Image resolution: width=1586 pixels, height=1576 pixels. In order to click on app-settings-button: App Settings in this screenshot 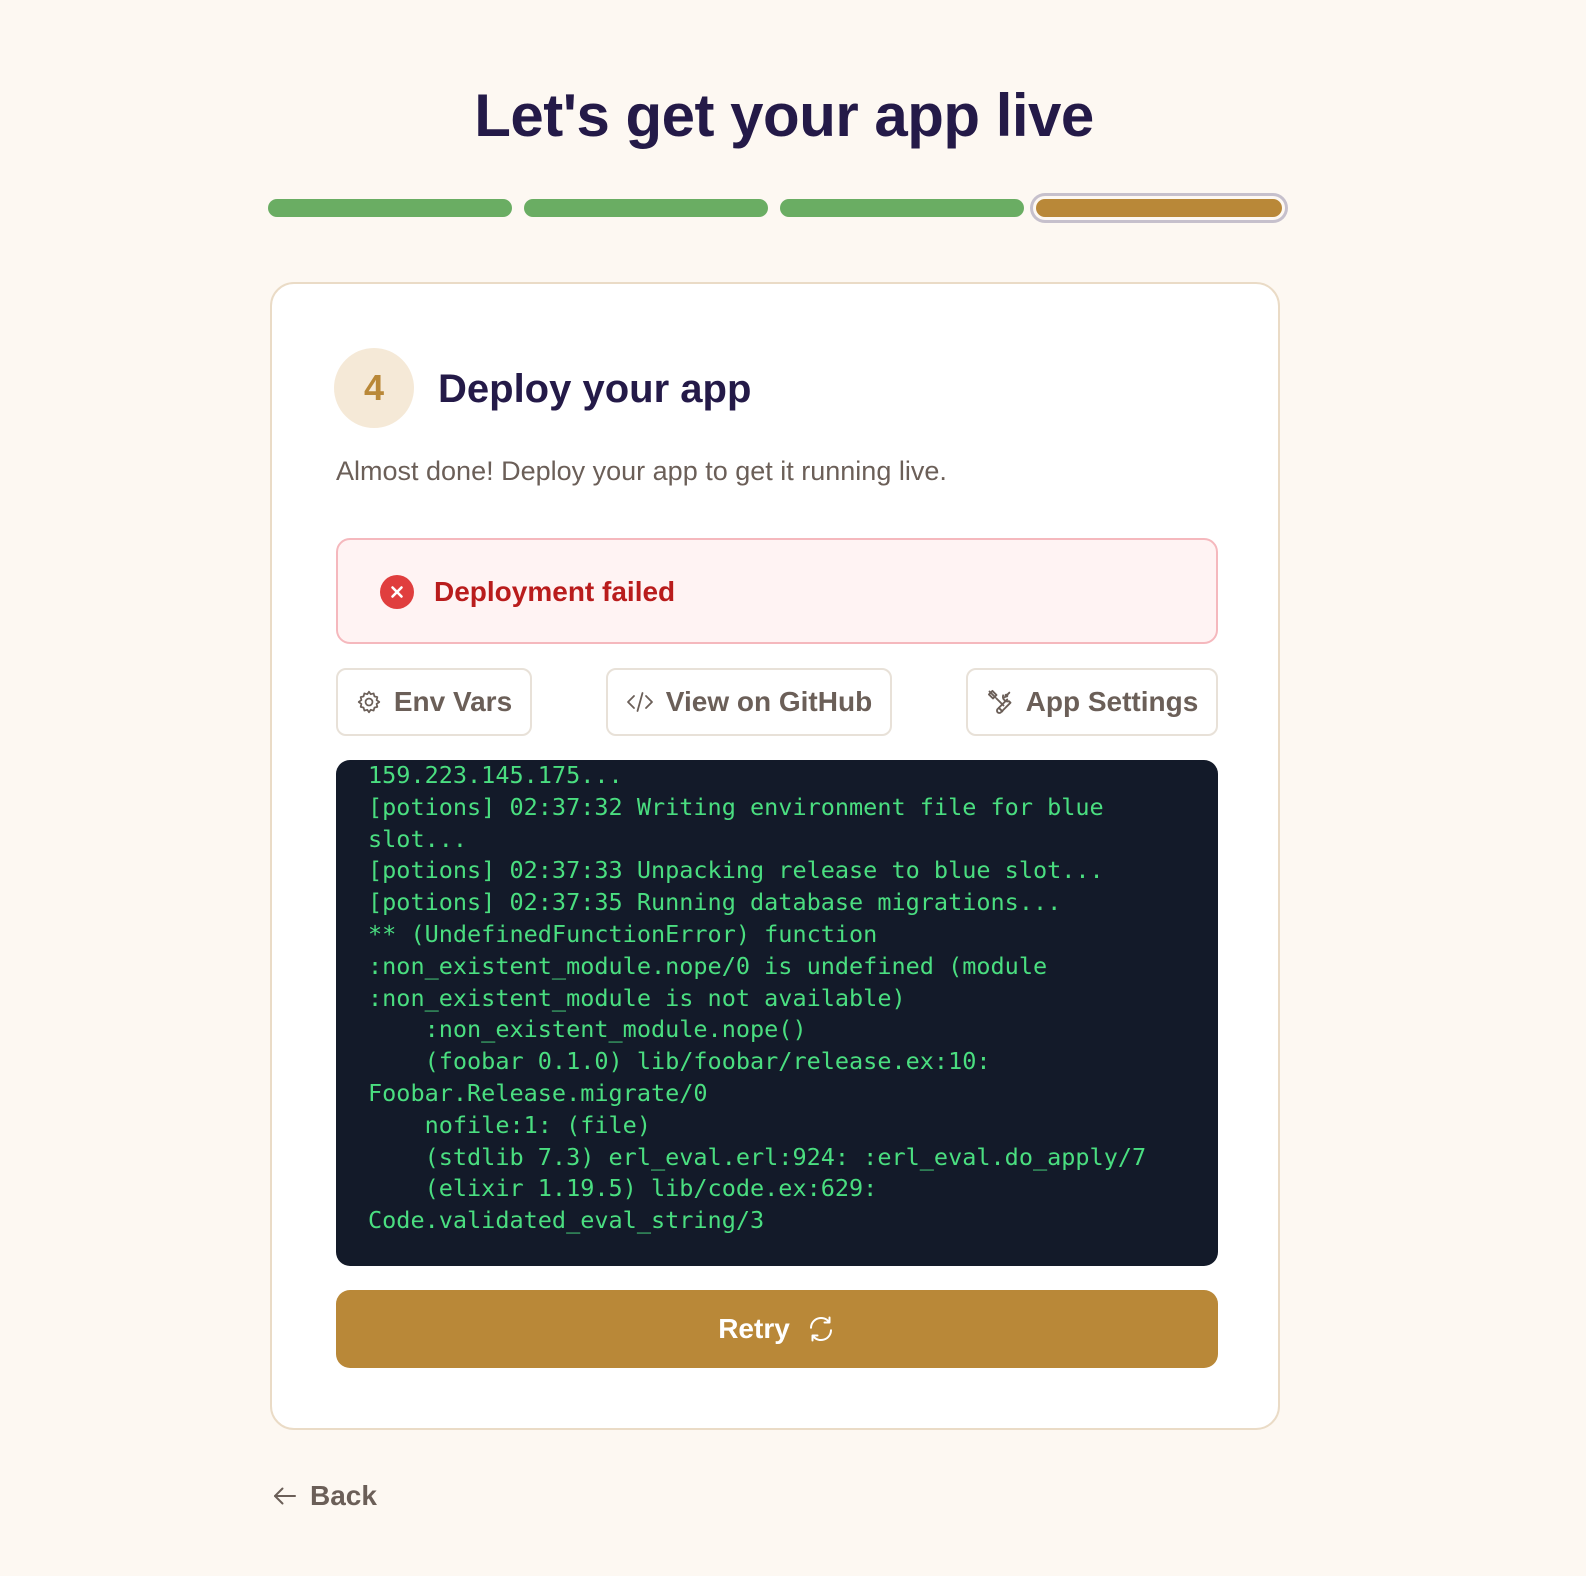, I will do `click(1092, 702)`.